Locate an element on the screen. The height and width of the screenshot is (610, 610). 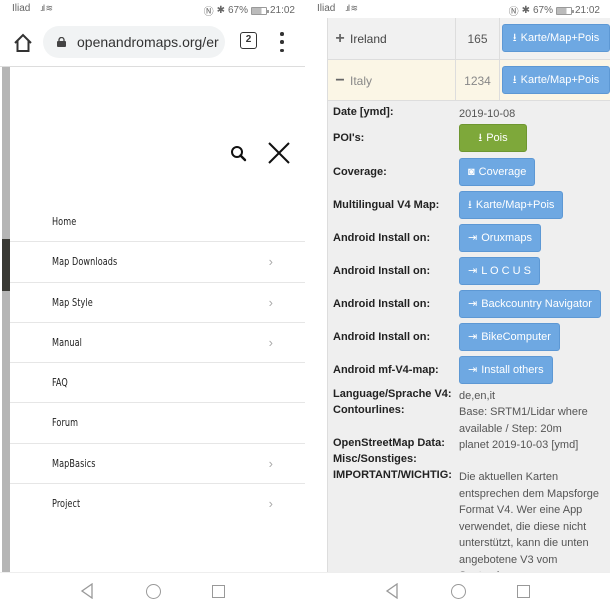
multilingual-download-button: ⭳ Karte/Map+Pois is located at coordinates (511, 205).